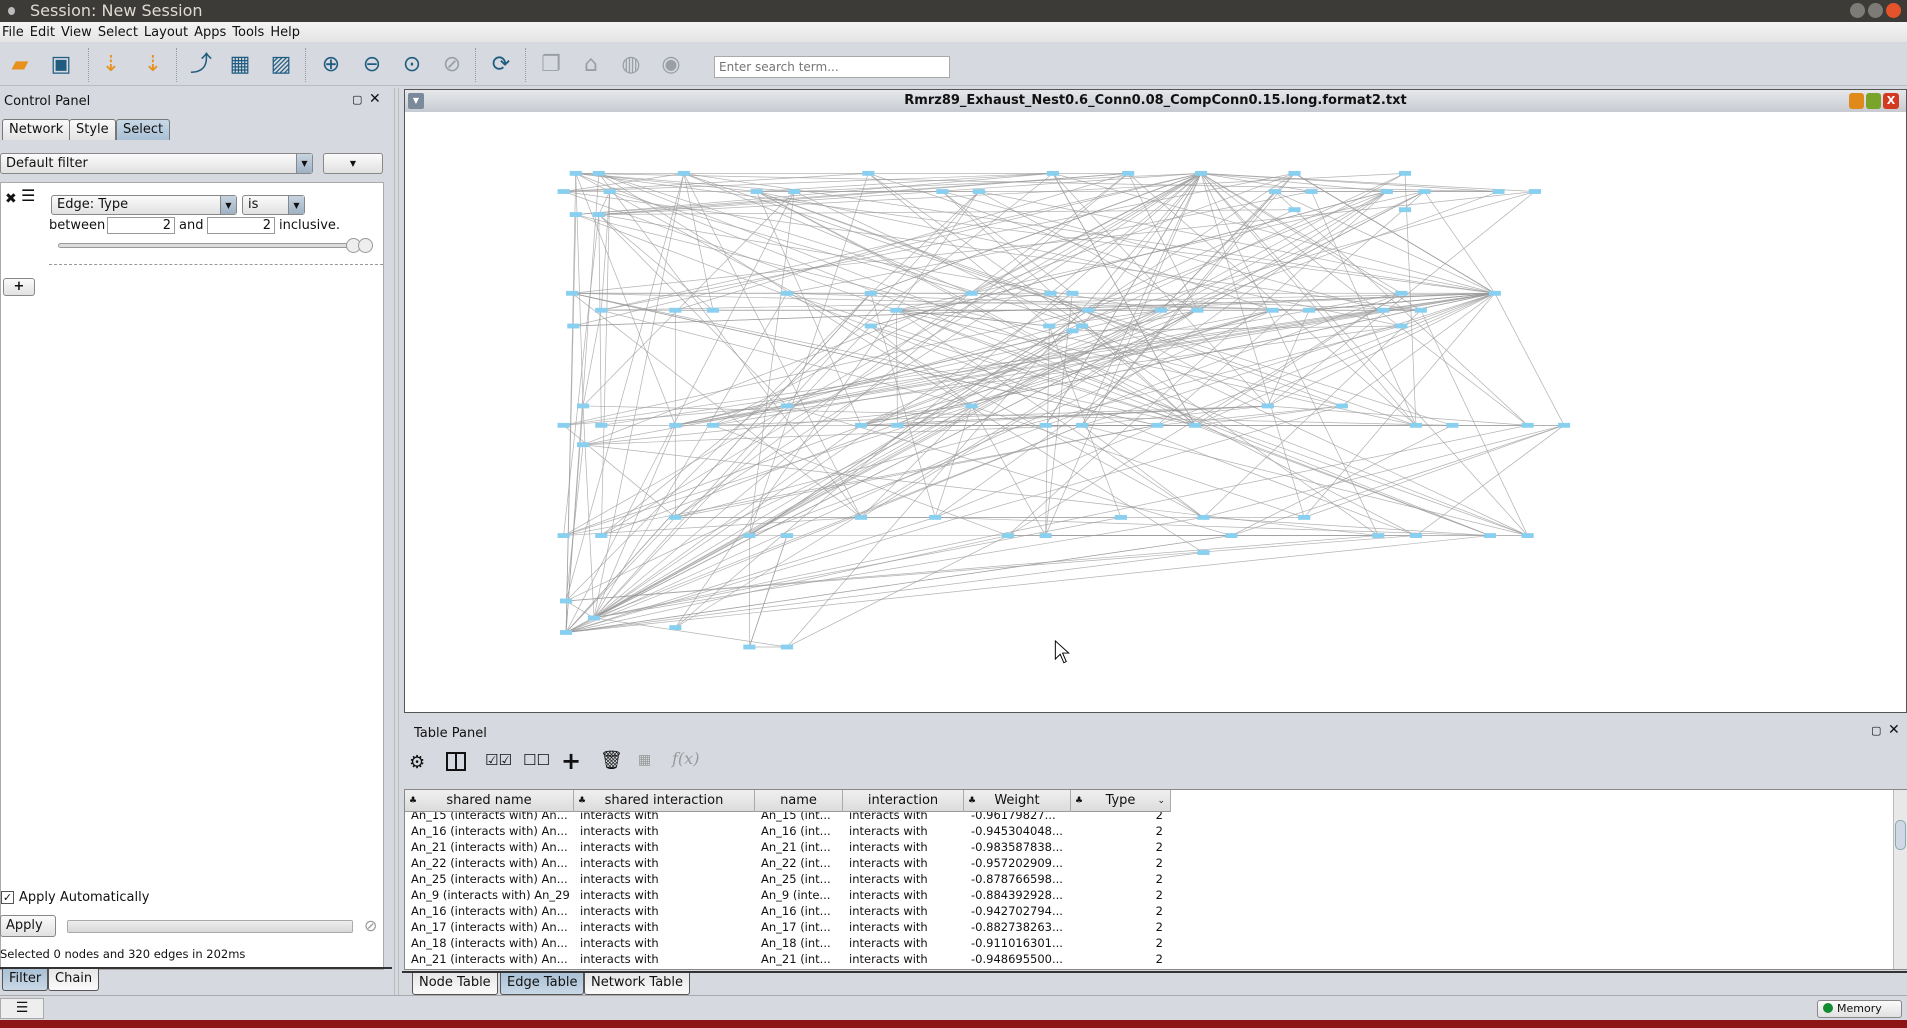 Image resolution: width=1907 pixels, height=1028 pixels. What do you see at coordinates (637, 984) in the screenshot?
I see `tab-network-table: Network Table` at bounding box center [637, 984].